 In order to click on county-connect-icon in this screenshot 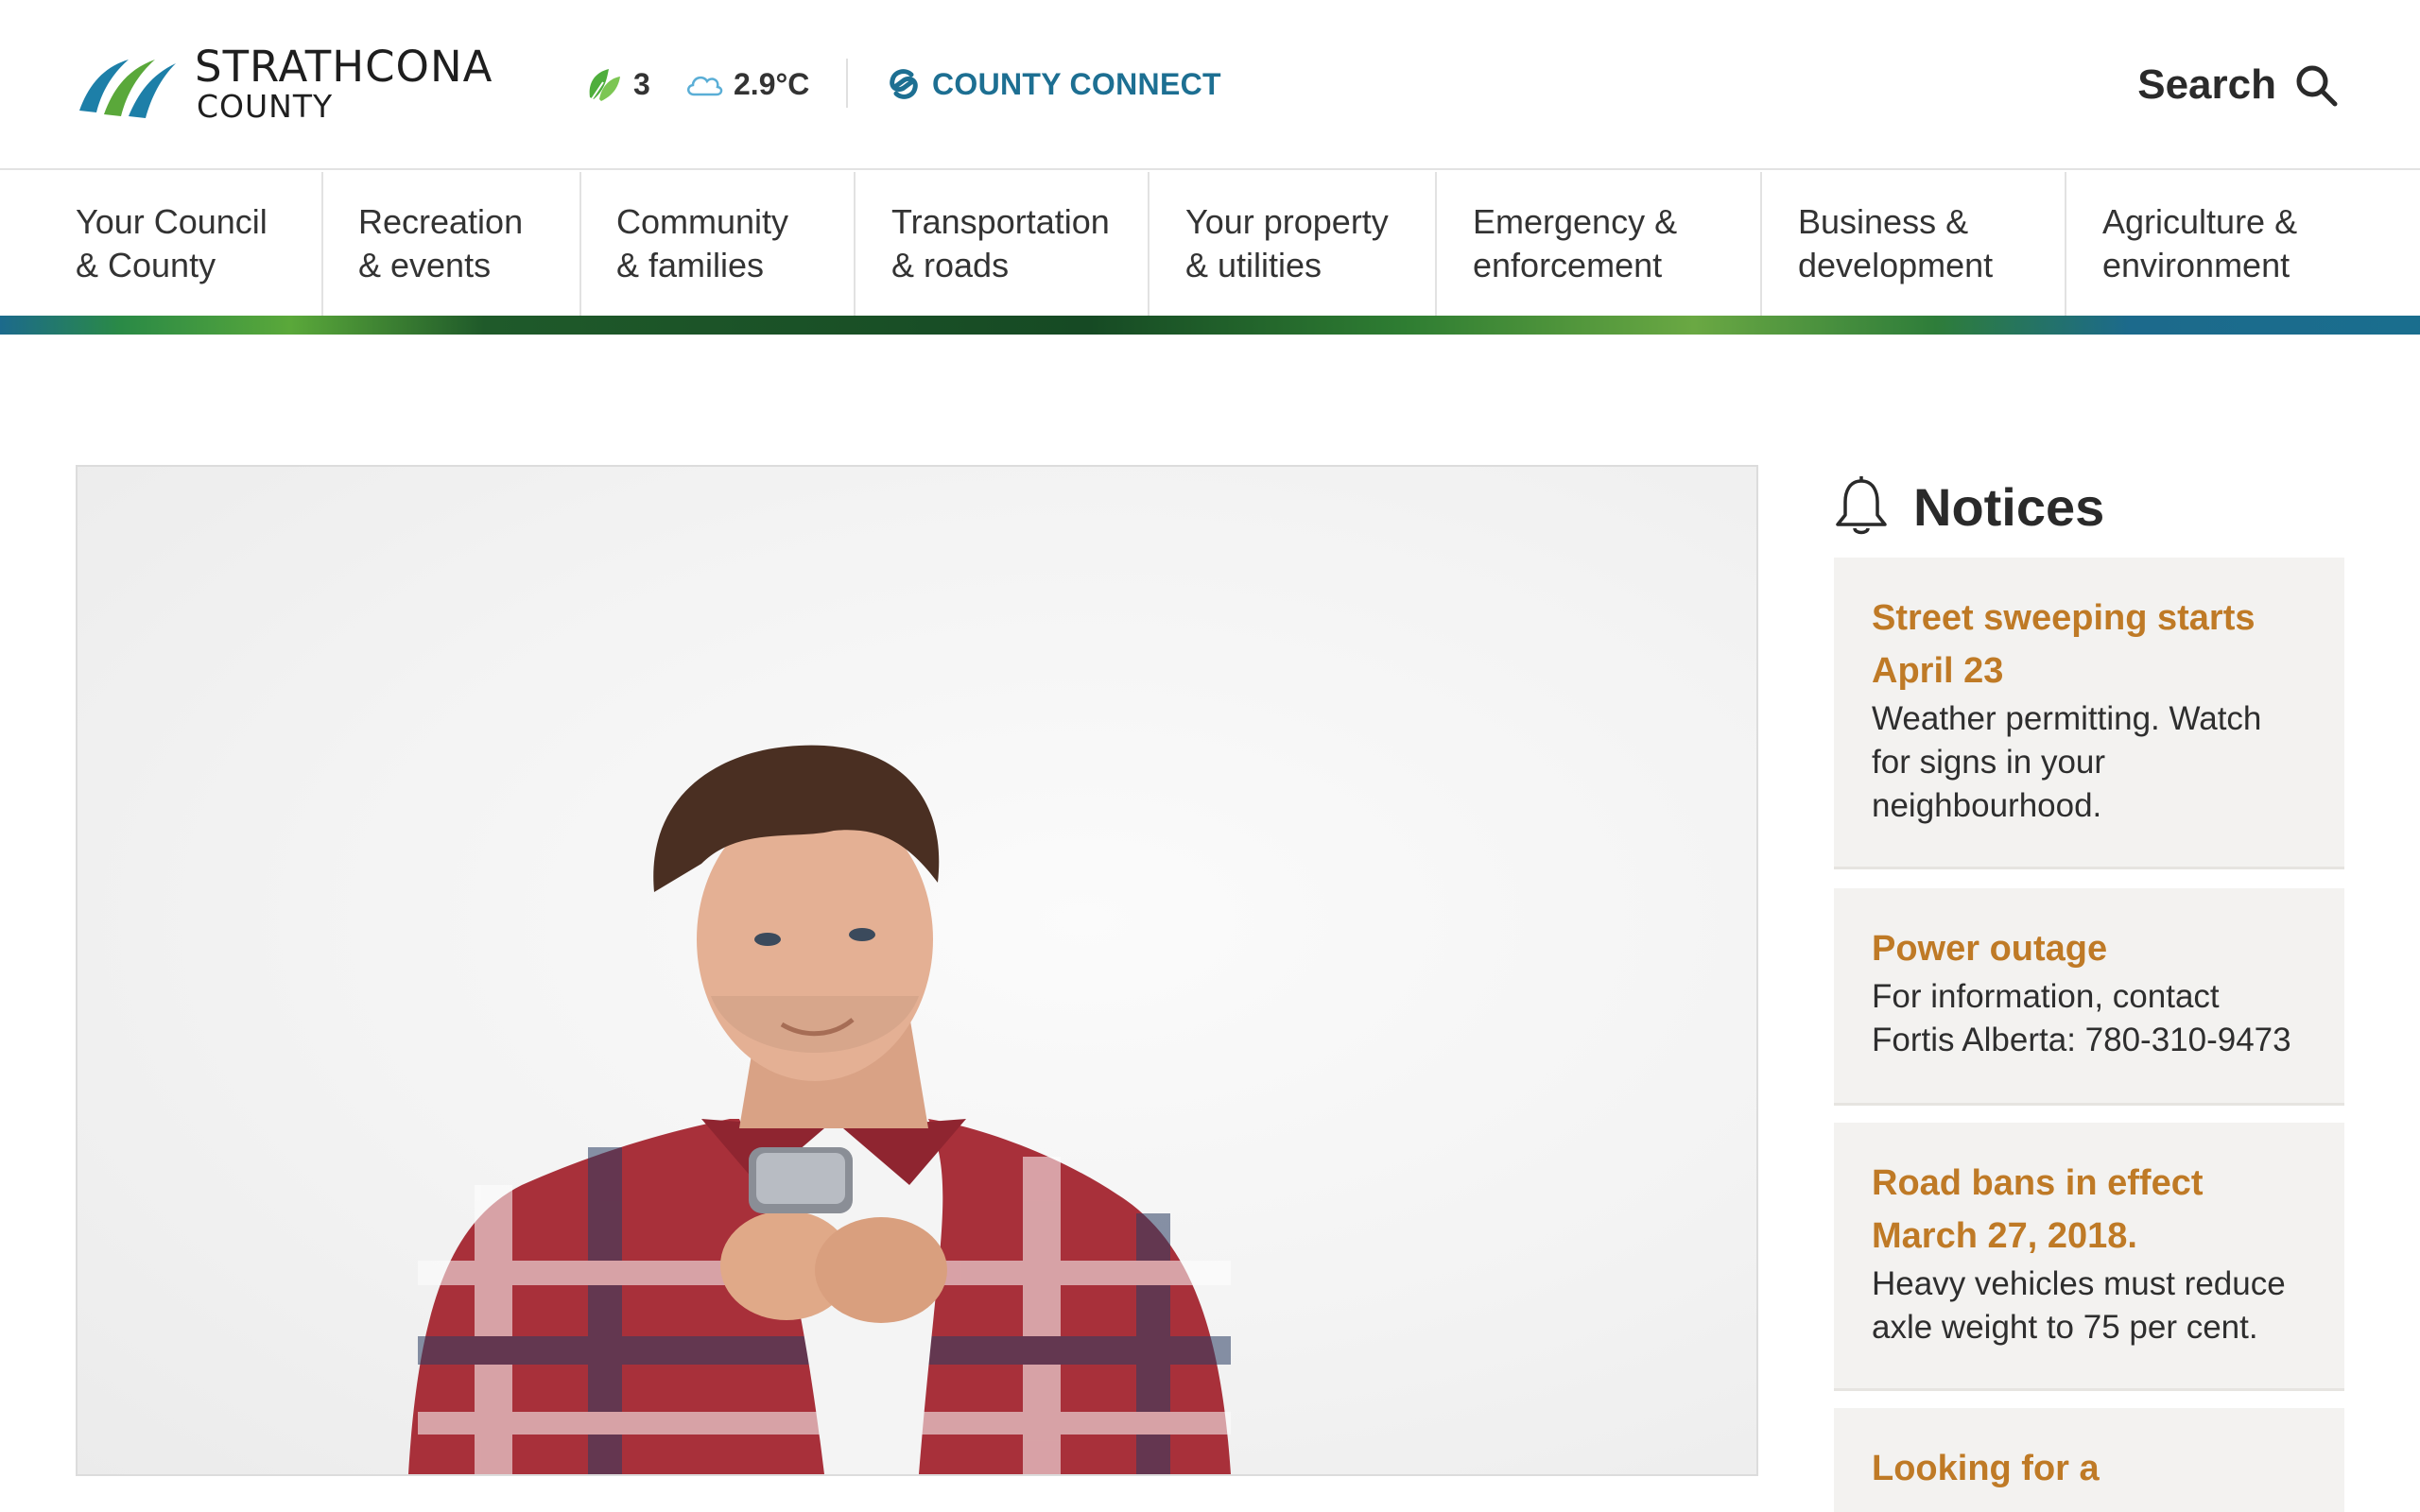, I will do `click(904, 84)`.